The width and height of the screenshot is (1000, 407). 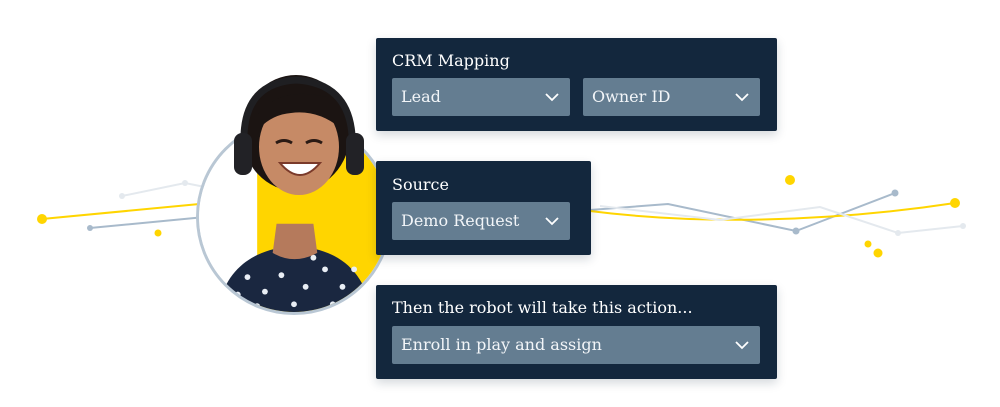 I want to click on left-blue-line, so click(x=147, y=222).